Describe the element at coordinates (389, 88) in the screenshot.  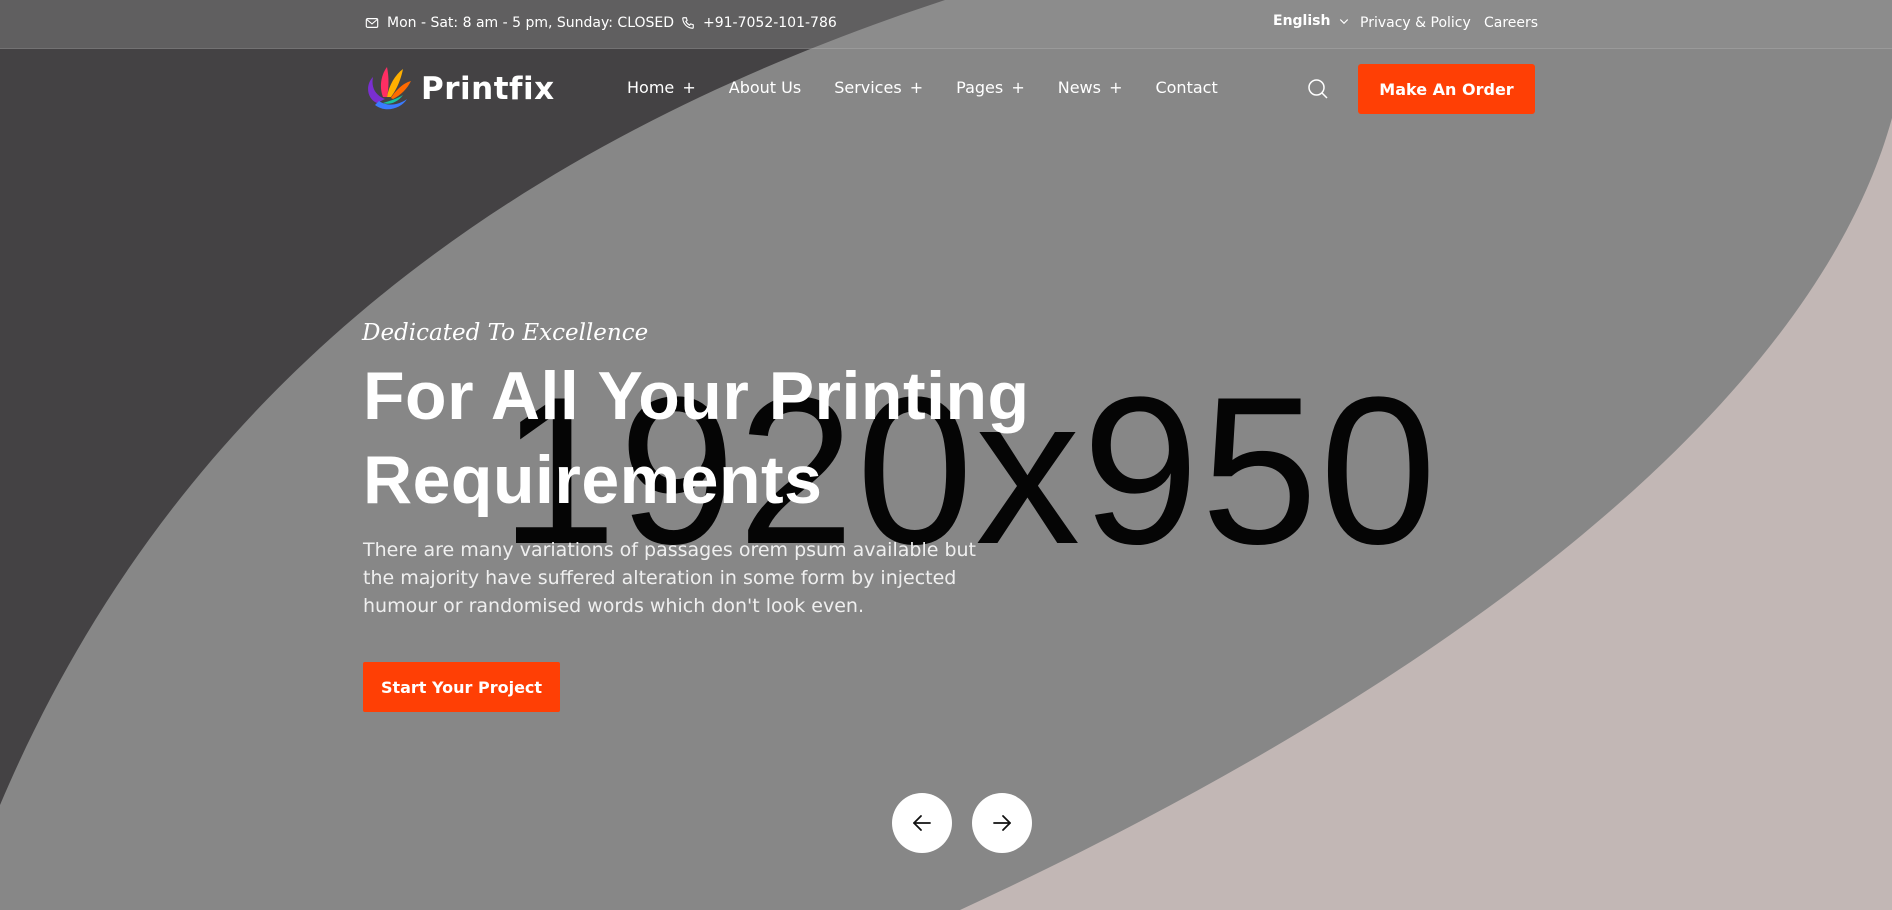
I see `logo-mark-icon` at that location.